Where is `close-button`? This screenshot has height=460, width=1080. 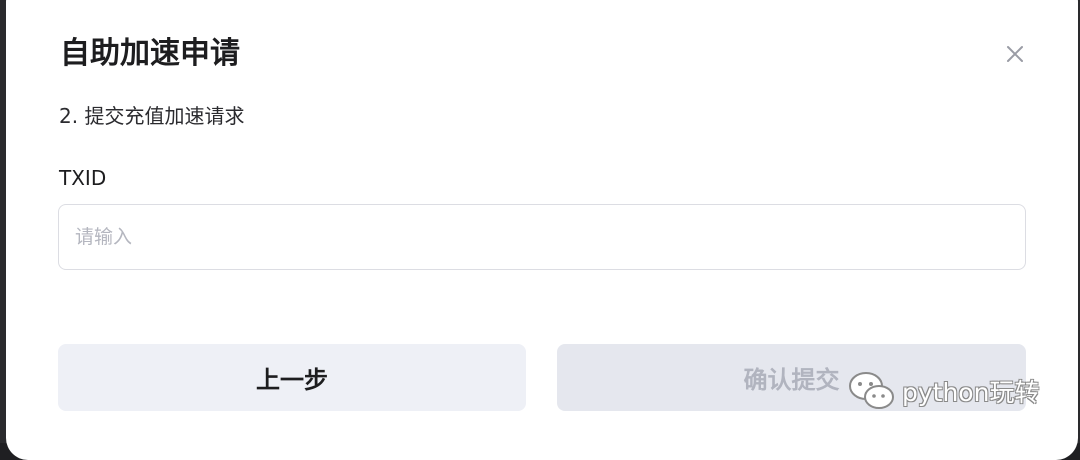
close-button is located at coordinates (1015, 54).